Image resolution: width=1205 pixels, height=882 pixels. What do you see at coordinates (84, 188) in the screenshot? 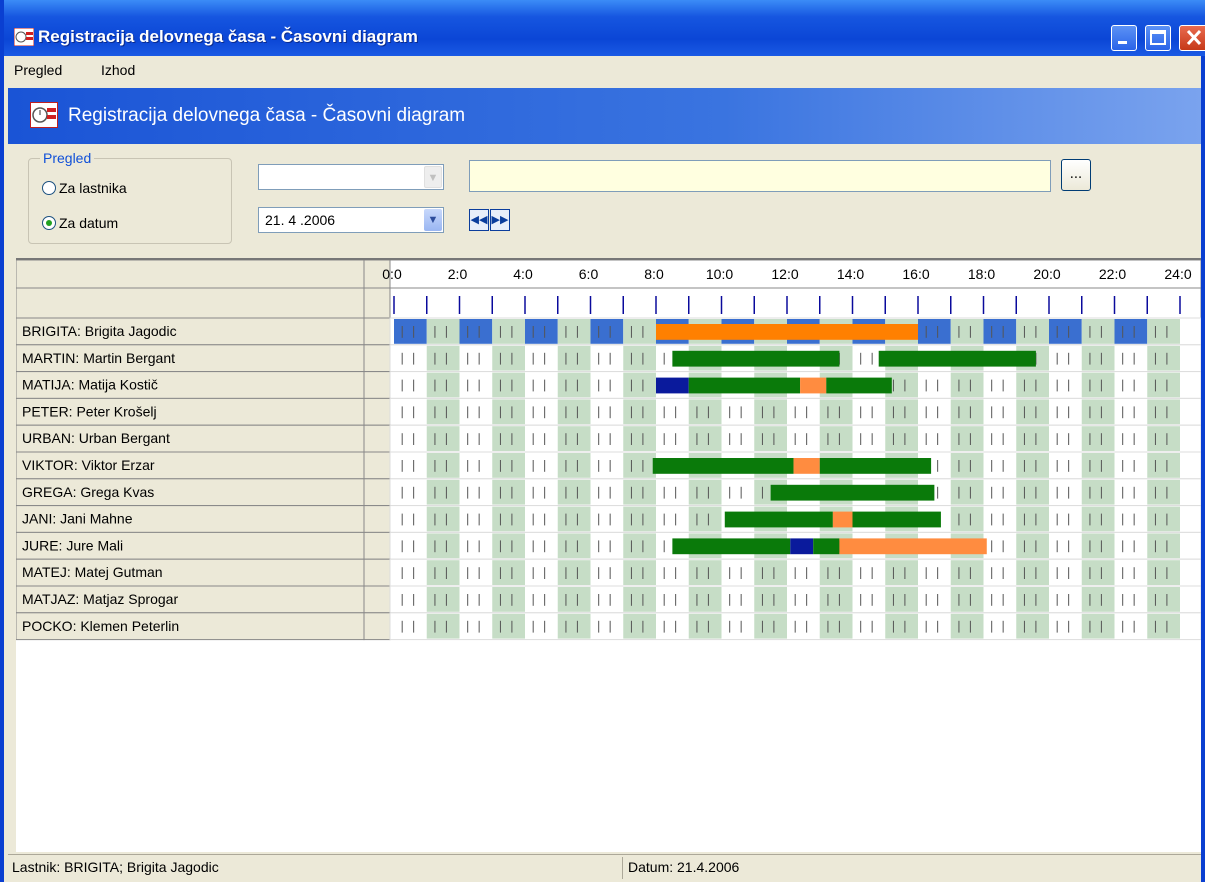
I see `radio-owner: Za lastnika` at bounding box center [84, 188].